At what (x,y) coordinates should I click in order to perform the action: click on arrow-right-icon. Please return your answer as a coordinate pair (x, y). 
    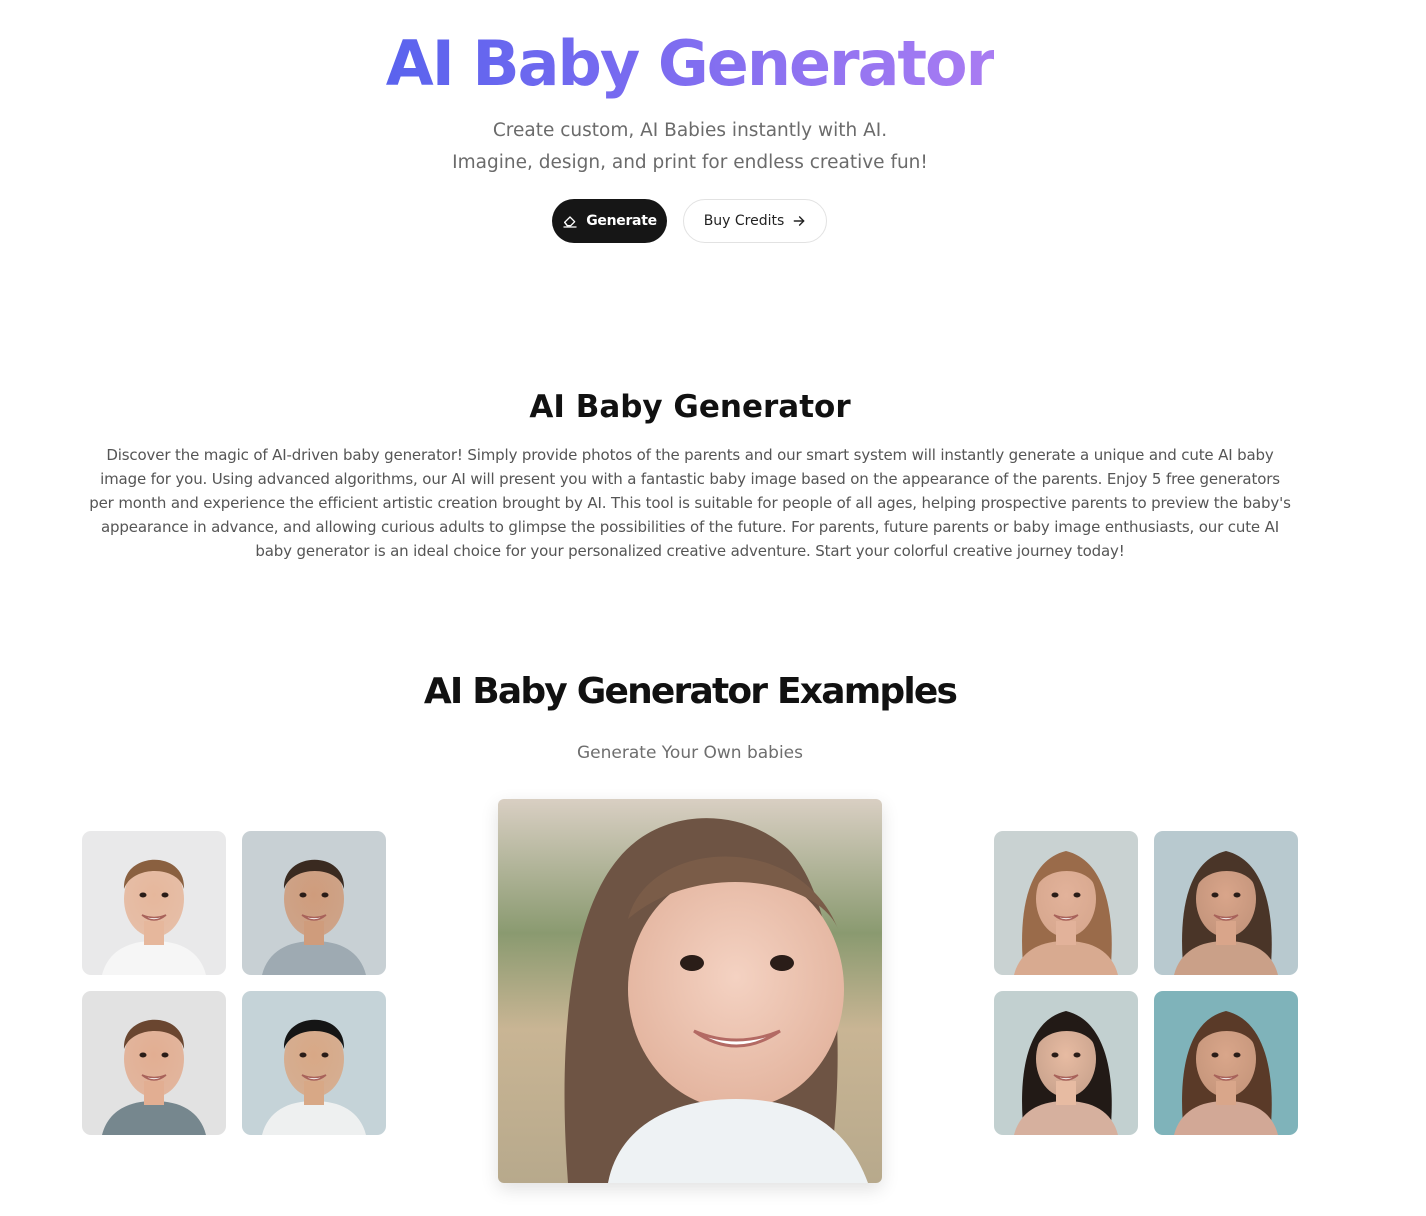
    Looking at the image, I should click on (799, 221).